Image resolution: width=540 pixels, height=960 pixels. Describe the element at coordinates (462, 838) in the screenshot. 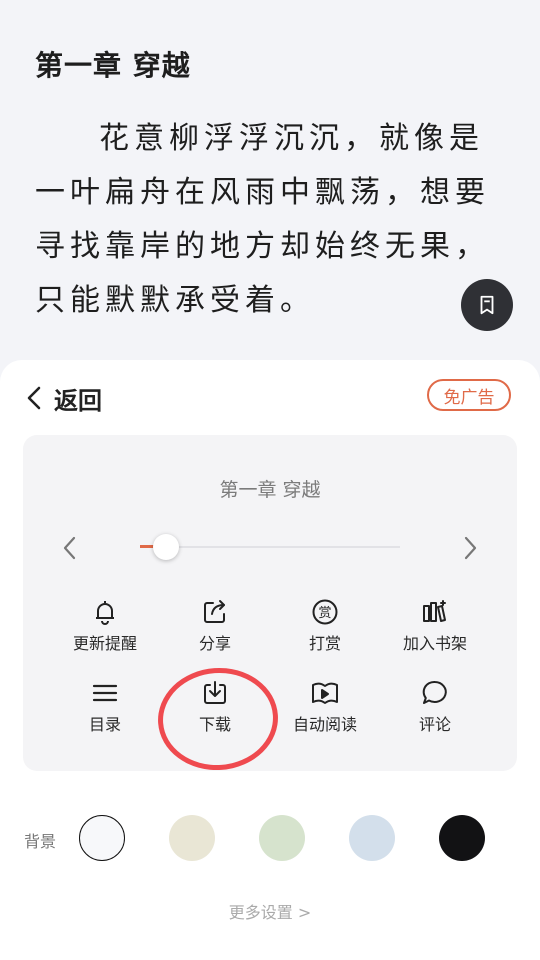

I see `background-swatch-black` at that location.